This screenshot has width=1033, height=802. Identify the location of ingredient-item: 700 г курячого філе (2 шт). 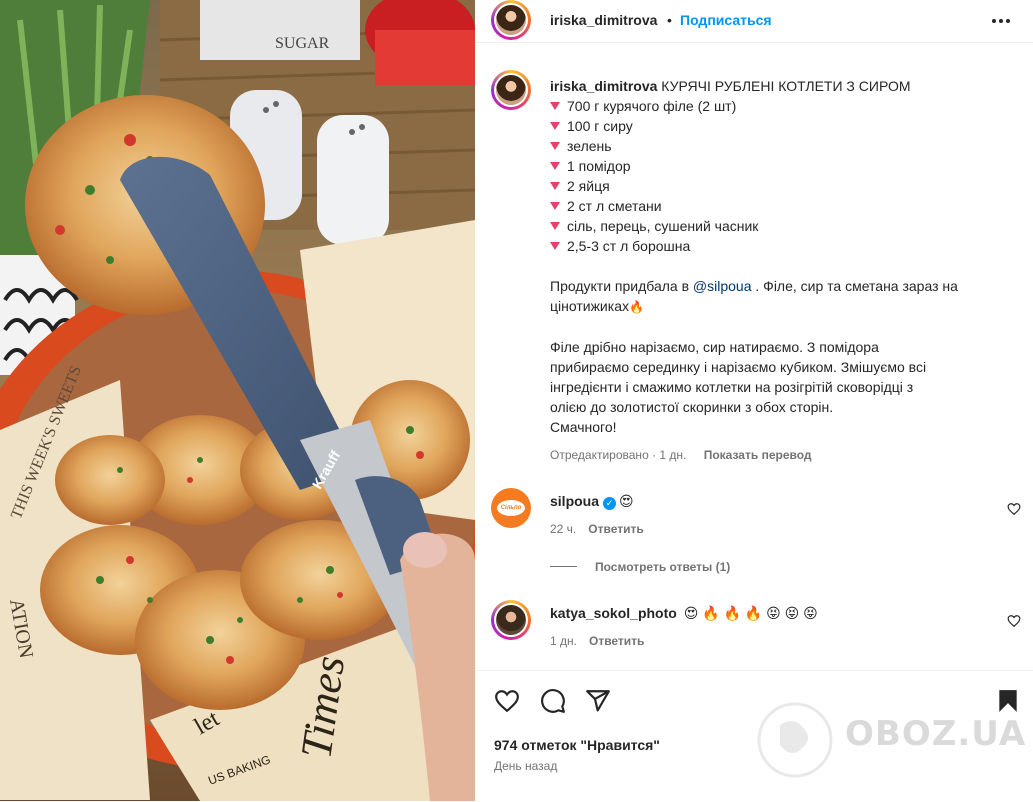
(782, 106).